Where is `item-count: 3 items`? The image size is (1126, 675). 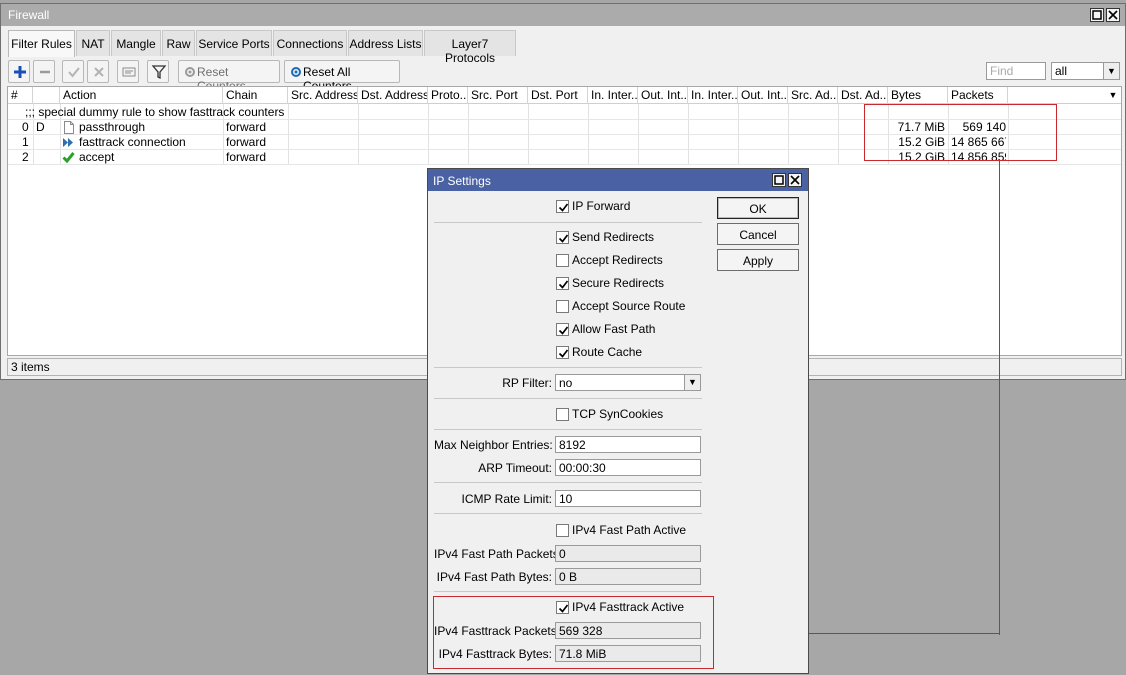
item-count: 3 items is located at coordinates (30, 367).